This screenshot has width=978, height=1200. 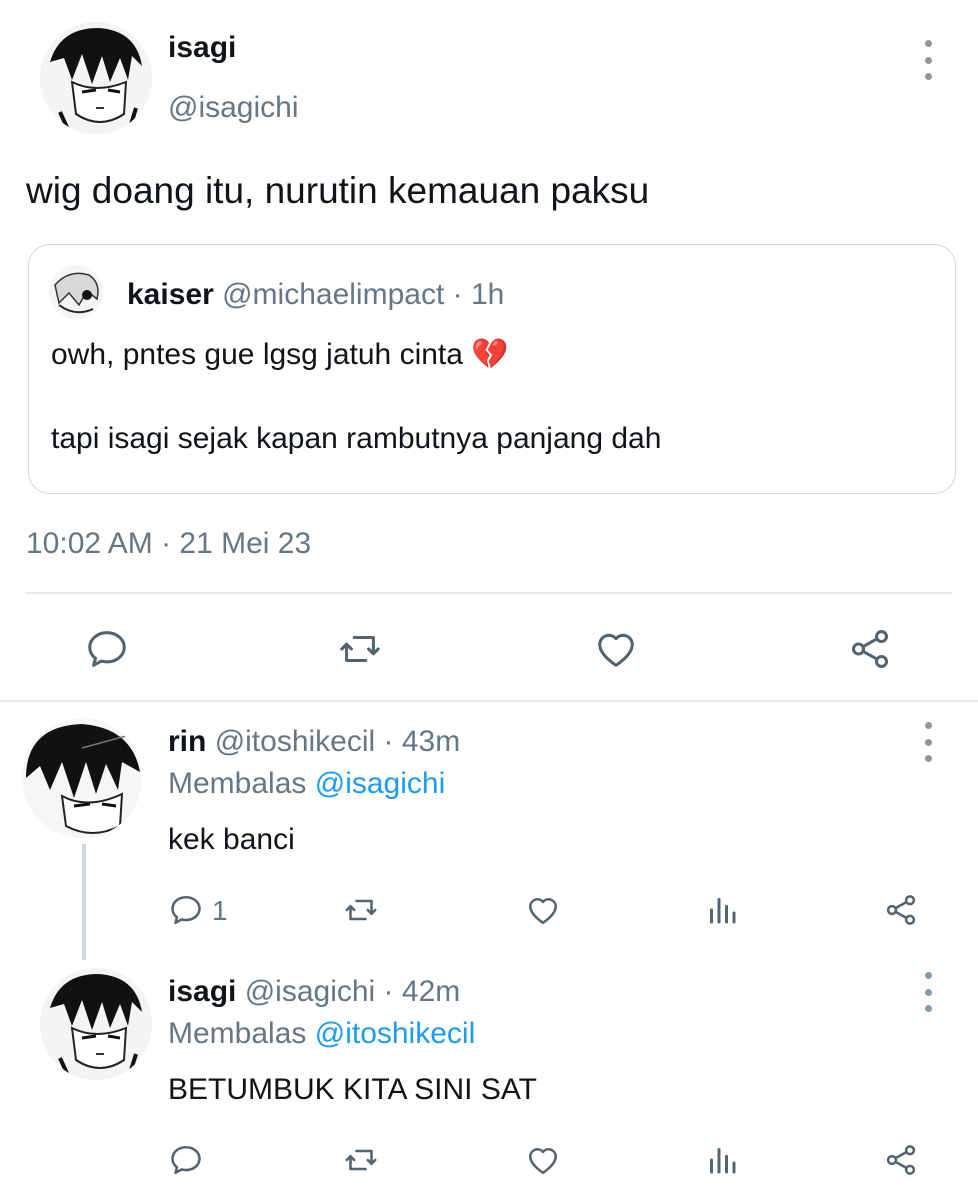 What do you see at coordinates (187, 741) in the screenshot?
I see `reply-display-name: rin` at bounding box center [187, 741].